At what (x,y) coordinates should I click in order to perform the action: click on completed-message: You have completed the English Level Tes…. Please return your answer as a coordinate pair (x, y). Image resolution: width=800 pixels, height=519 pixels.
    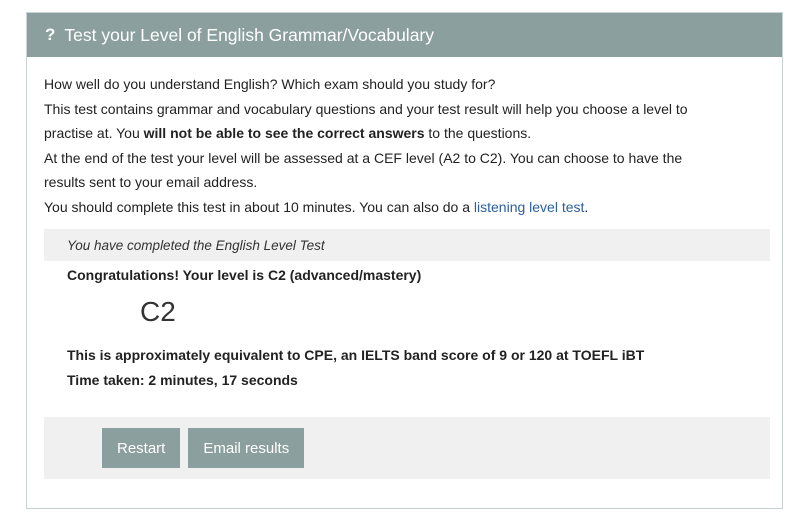
    Looking at the image, I should click on (407, 245).